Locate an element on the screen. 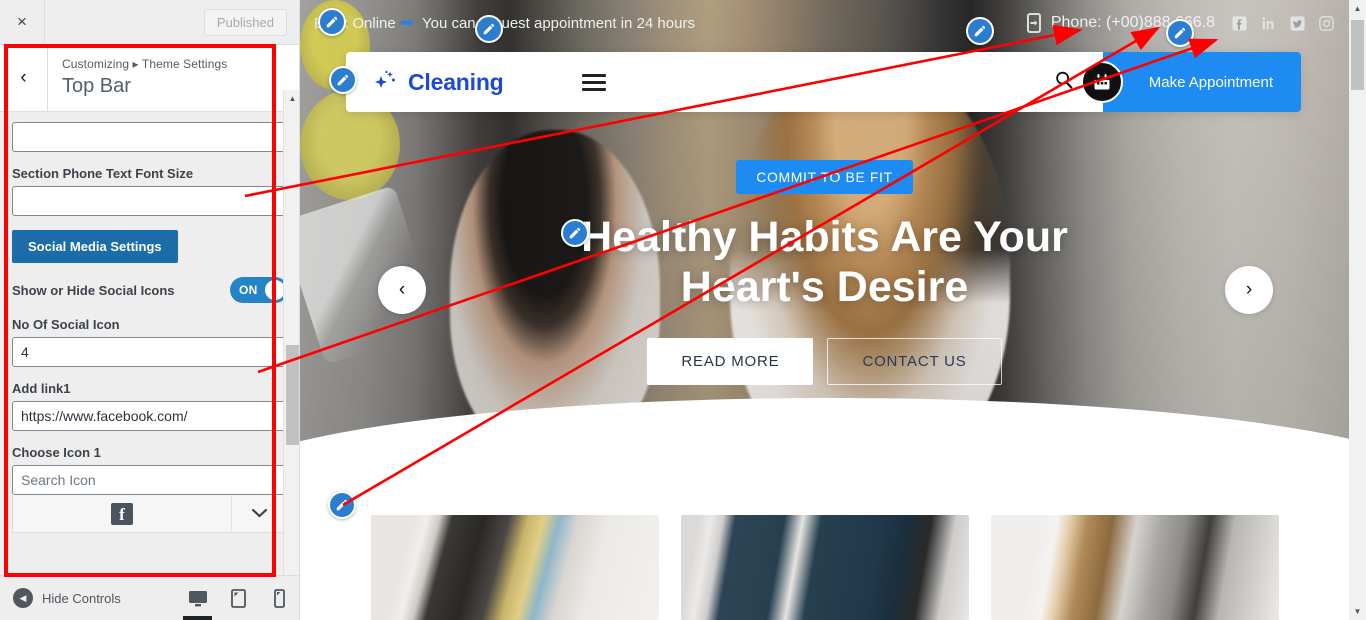 This screenshot has width=1366, height=620. edit-shortcut-socials is located at coordinates (1180, 33).